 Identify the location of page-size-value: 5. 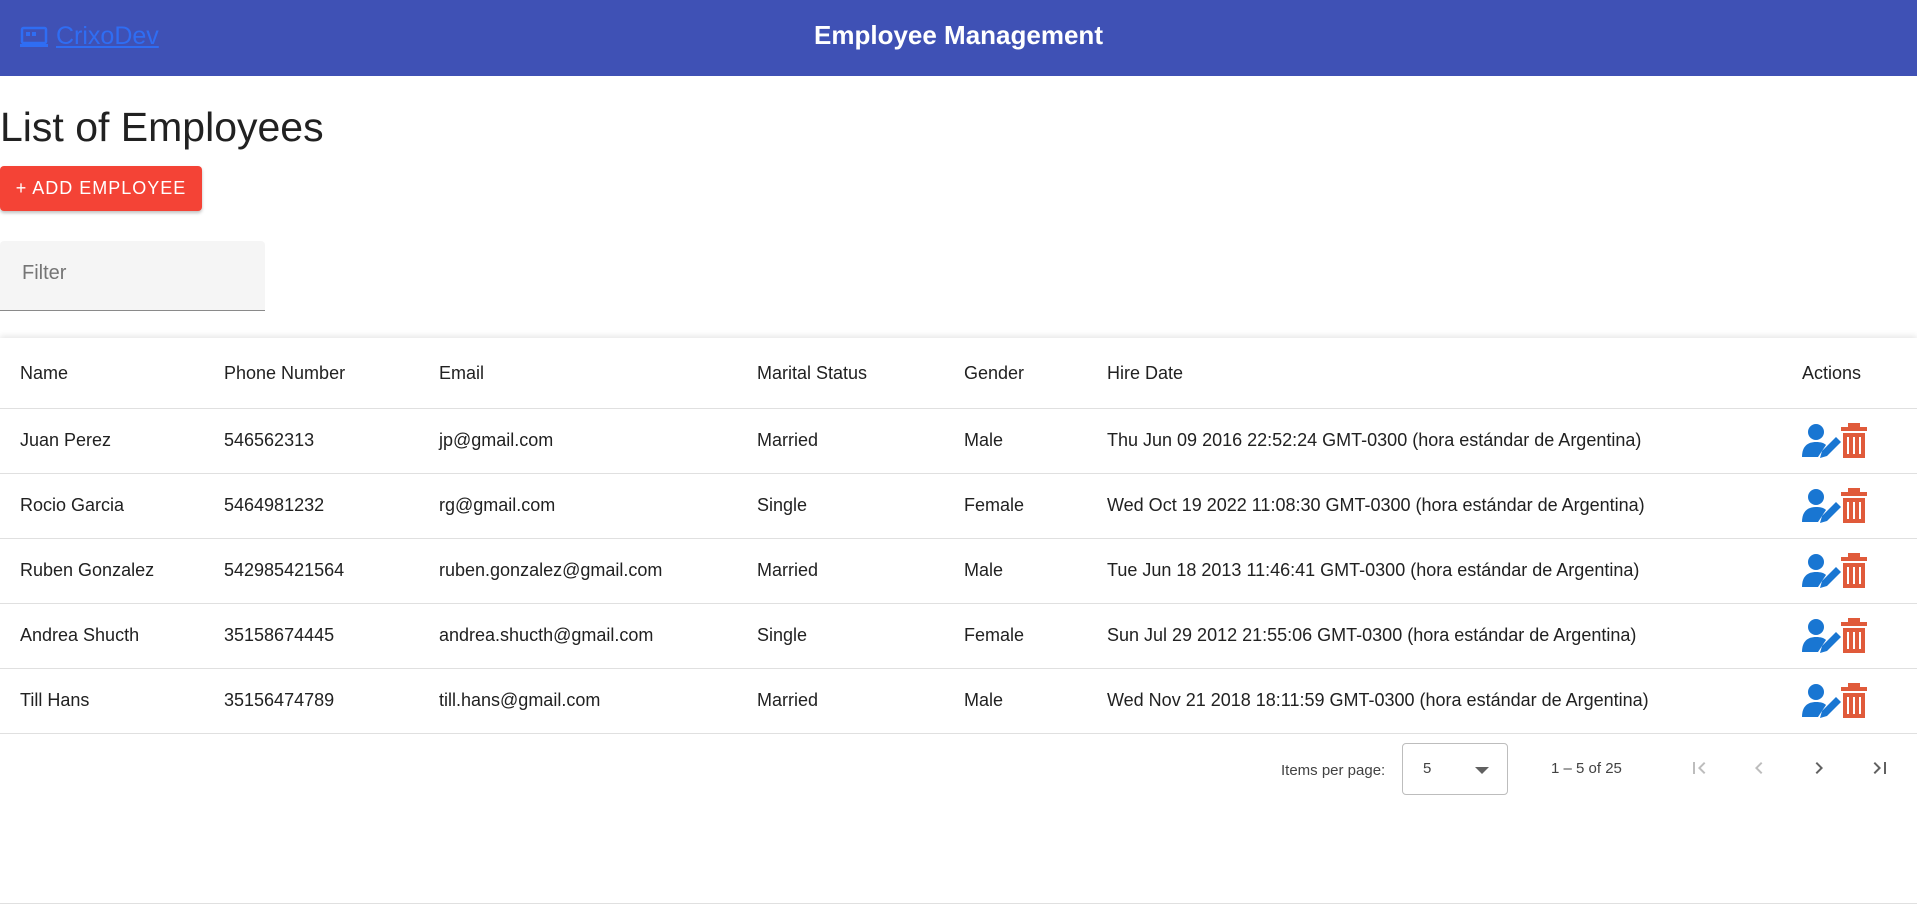
(1427, 768).